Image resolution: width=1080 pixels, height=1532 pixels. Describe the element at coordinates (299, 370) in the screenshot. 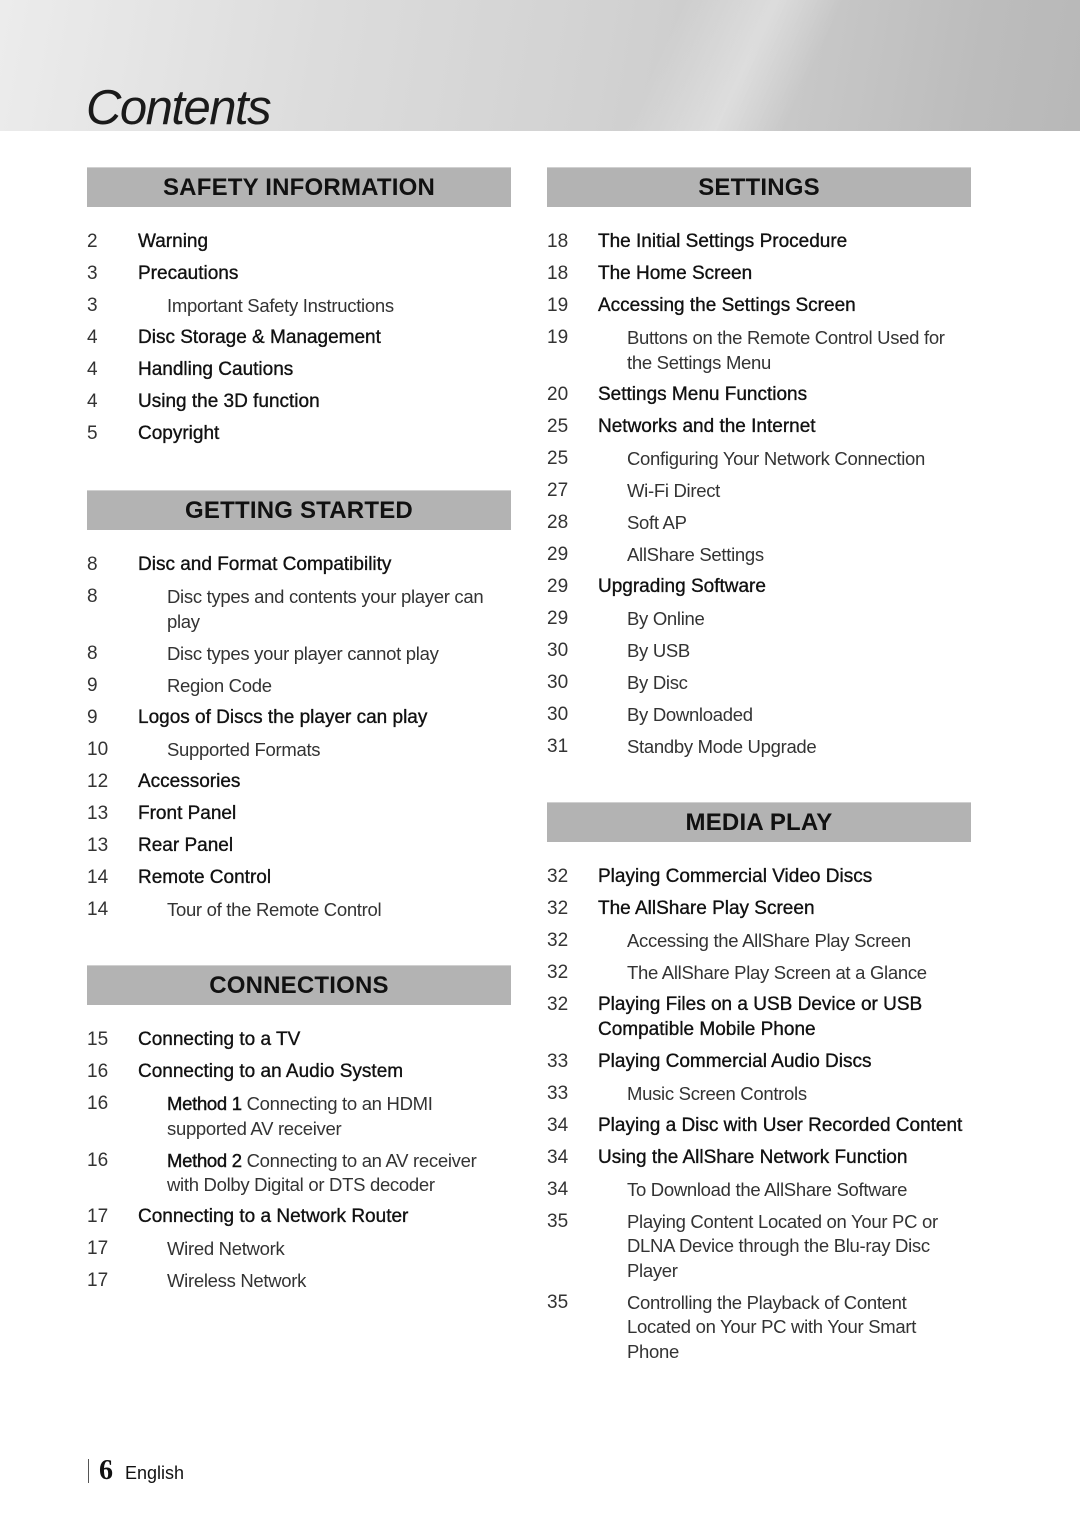

I see `toc-entry: 4 Handling Cautions` at that location.